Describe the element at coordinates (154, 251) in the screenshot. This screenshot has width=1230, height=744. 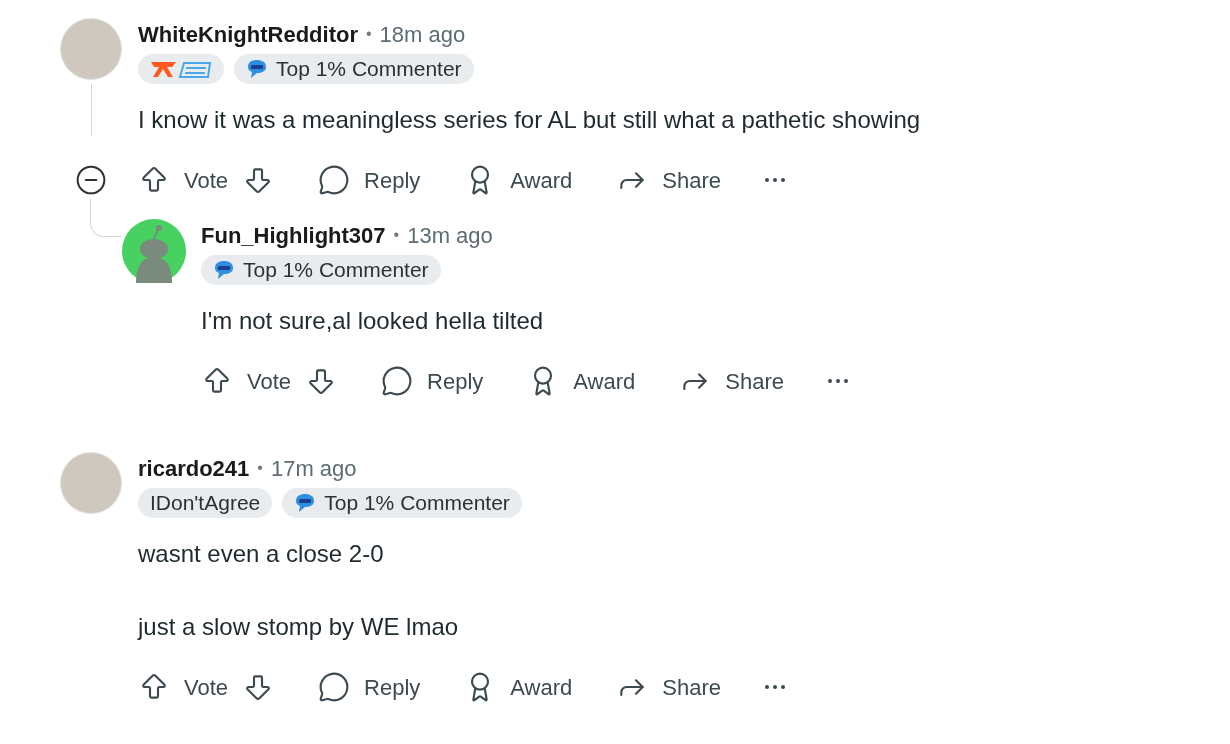
I see `avatar-icon` at that location.